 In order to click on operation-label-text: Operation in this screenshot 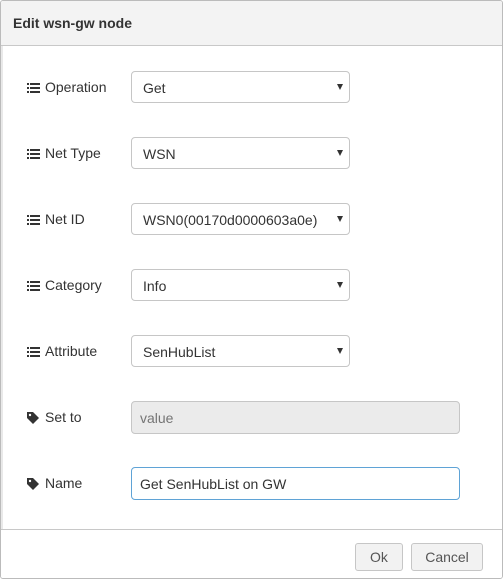, I will do `click(76, 87)`.